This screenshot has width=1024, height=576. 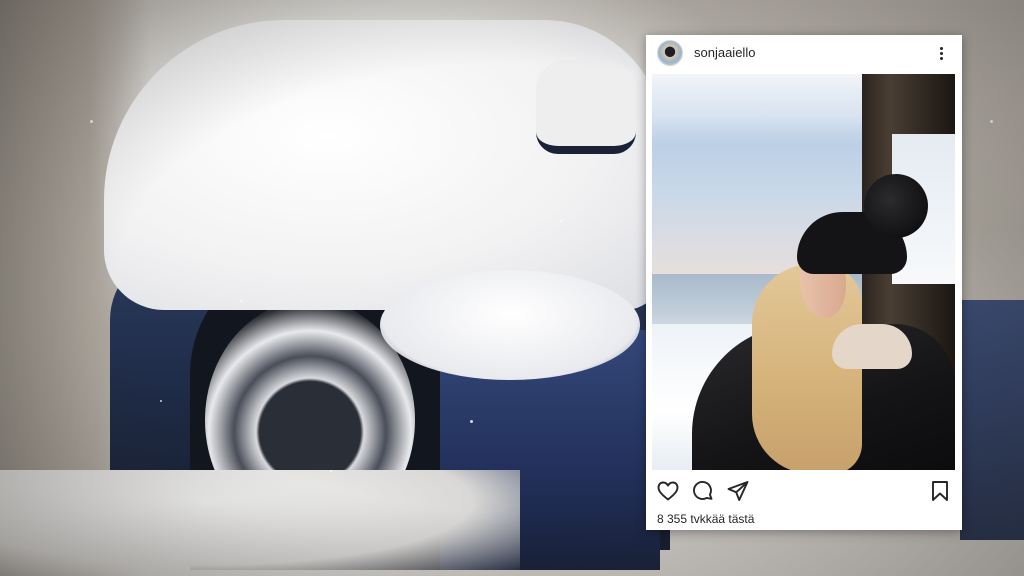 I want to click on post-header: sonjaaiello, so click(x=804, y=53).